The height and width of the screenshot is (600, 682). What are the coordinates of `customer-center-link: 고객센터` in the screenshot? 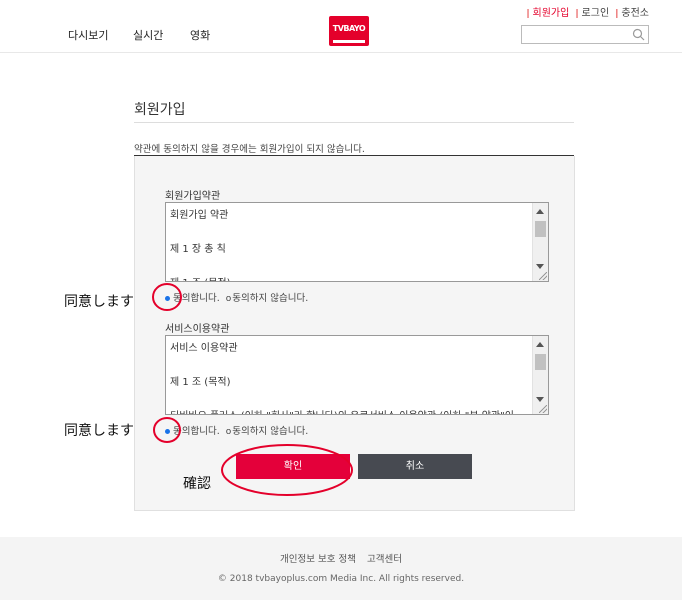 It's located at (384, 559).